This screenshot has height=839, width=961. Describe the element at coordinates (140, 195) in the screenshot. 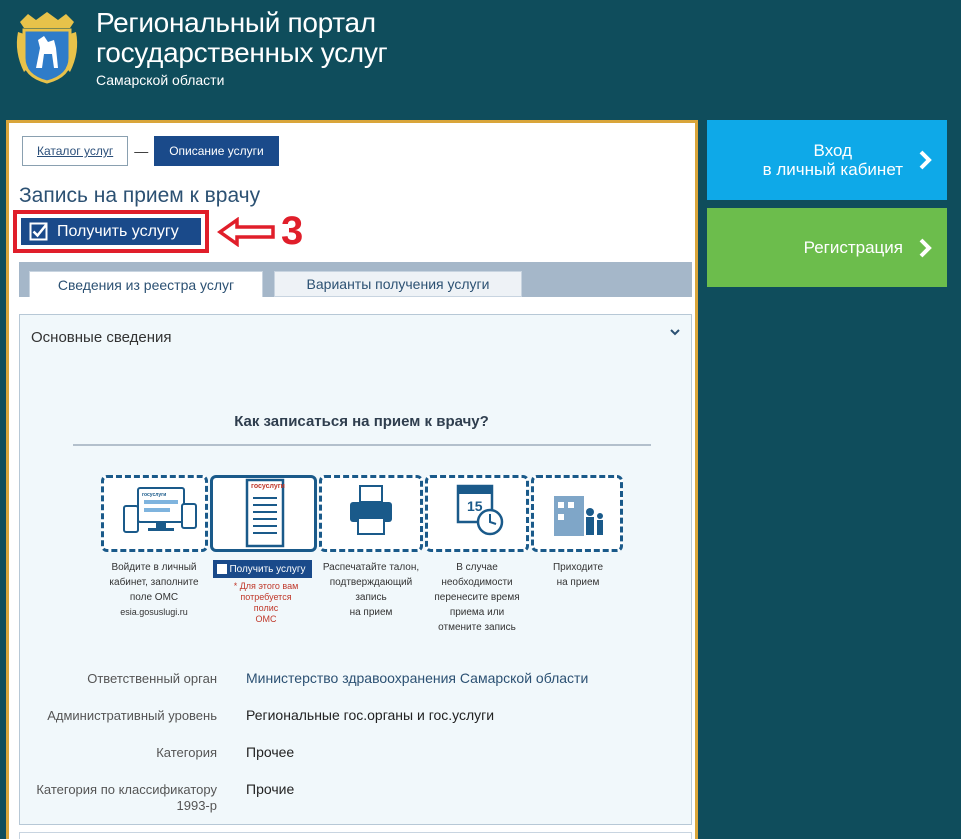

I see `page-title: Запись на прием к врачу` at that location.